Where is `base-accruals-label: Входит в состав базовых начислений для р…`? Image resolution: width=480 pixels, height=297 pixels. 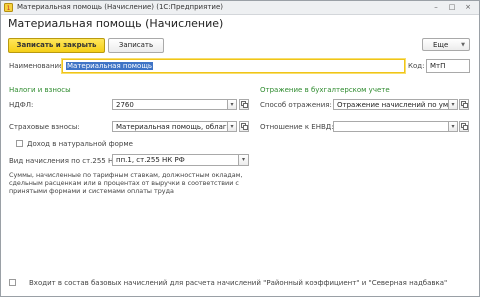 base-accruals-label: Входит в состав базовых начислений для р… is located at coordinates (238, 283).